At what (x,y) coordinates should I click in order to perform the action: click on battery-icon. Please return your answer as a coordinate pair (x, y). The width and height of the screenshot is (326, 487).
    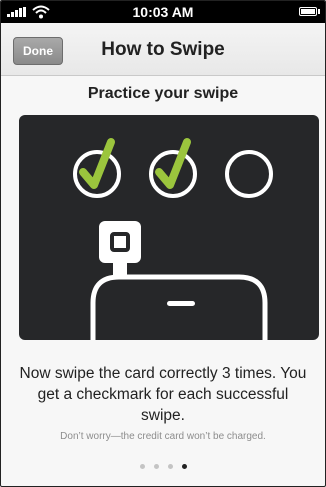
    Looking at the image, I should click on (308, 11).